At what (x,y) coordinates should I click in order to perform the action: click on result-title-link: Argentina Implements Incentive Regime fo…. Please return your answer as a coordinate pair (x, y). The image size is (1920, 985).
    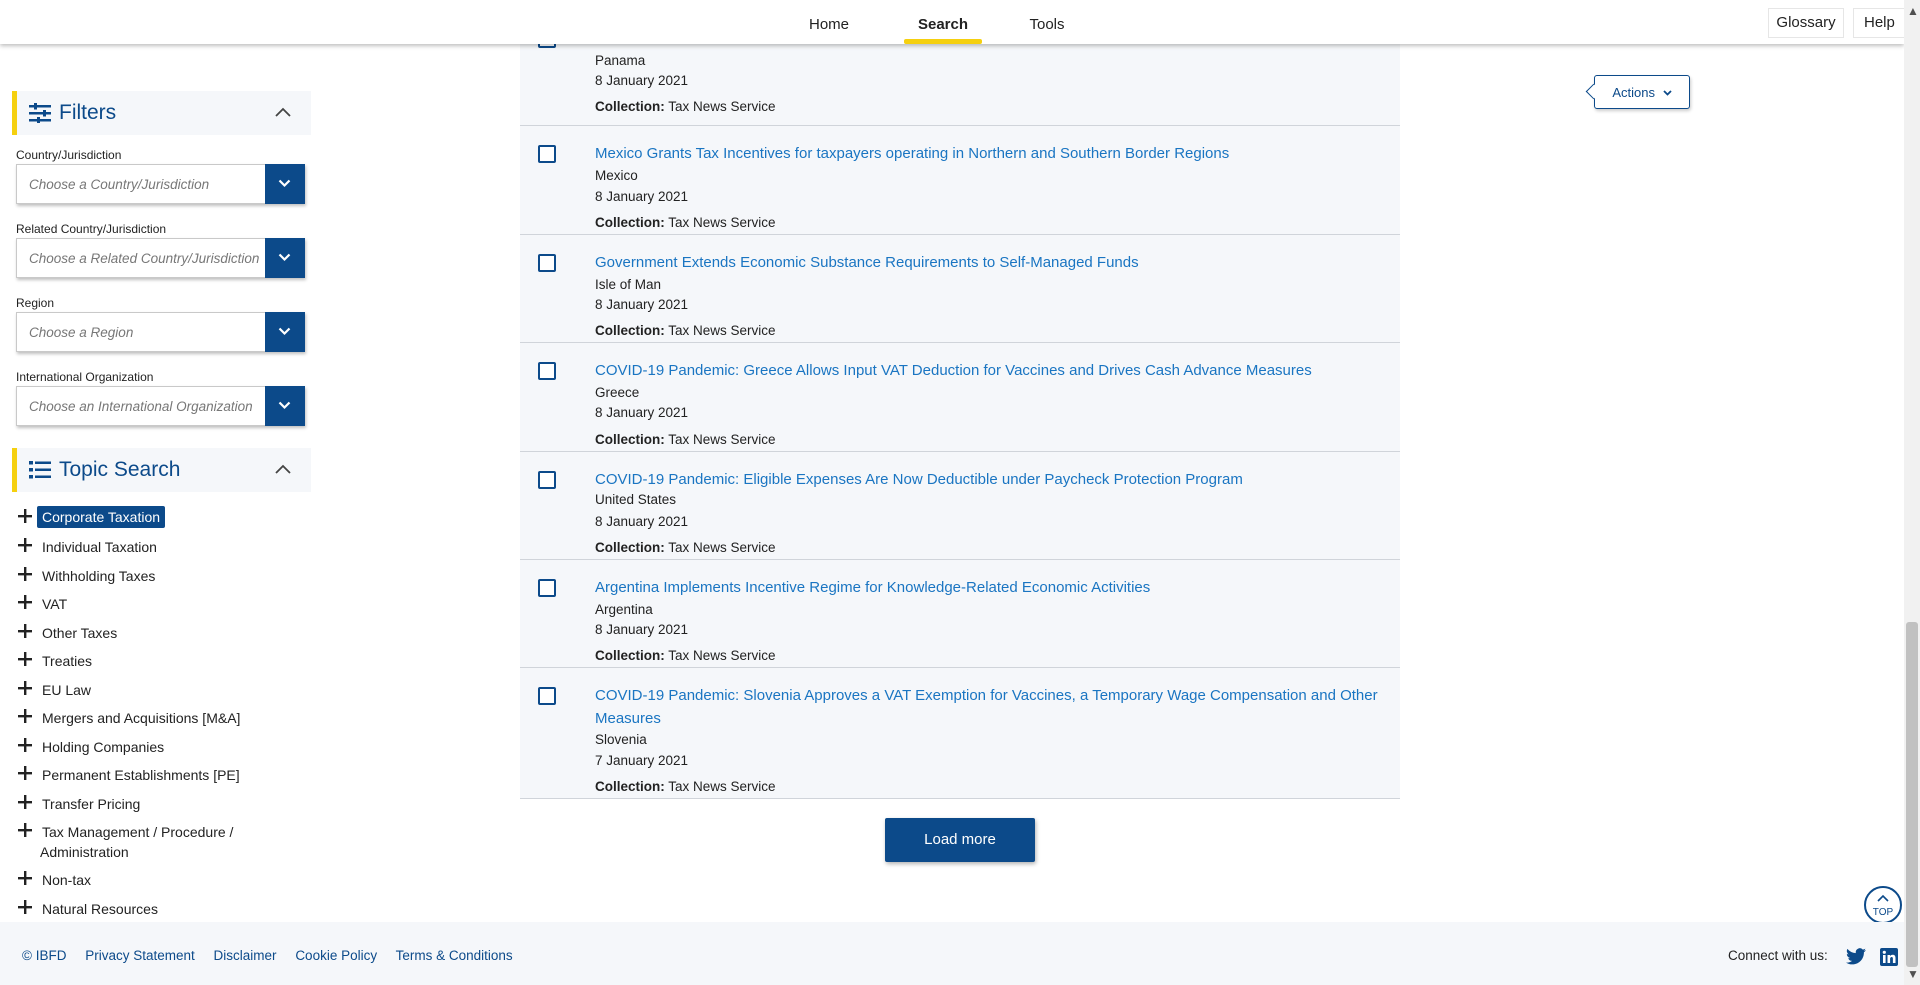
    Looking at the image, I should click on (990, 587).